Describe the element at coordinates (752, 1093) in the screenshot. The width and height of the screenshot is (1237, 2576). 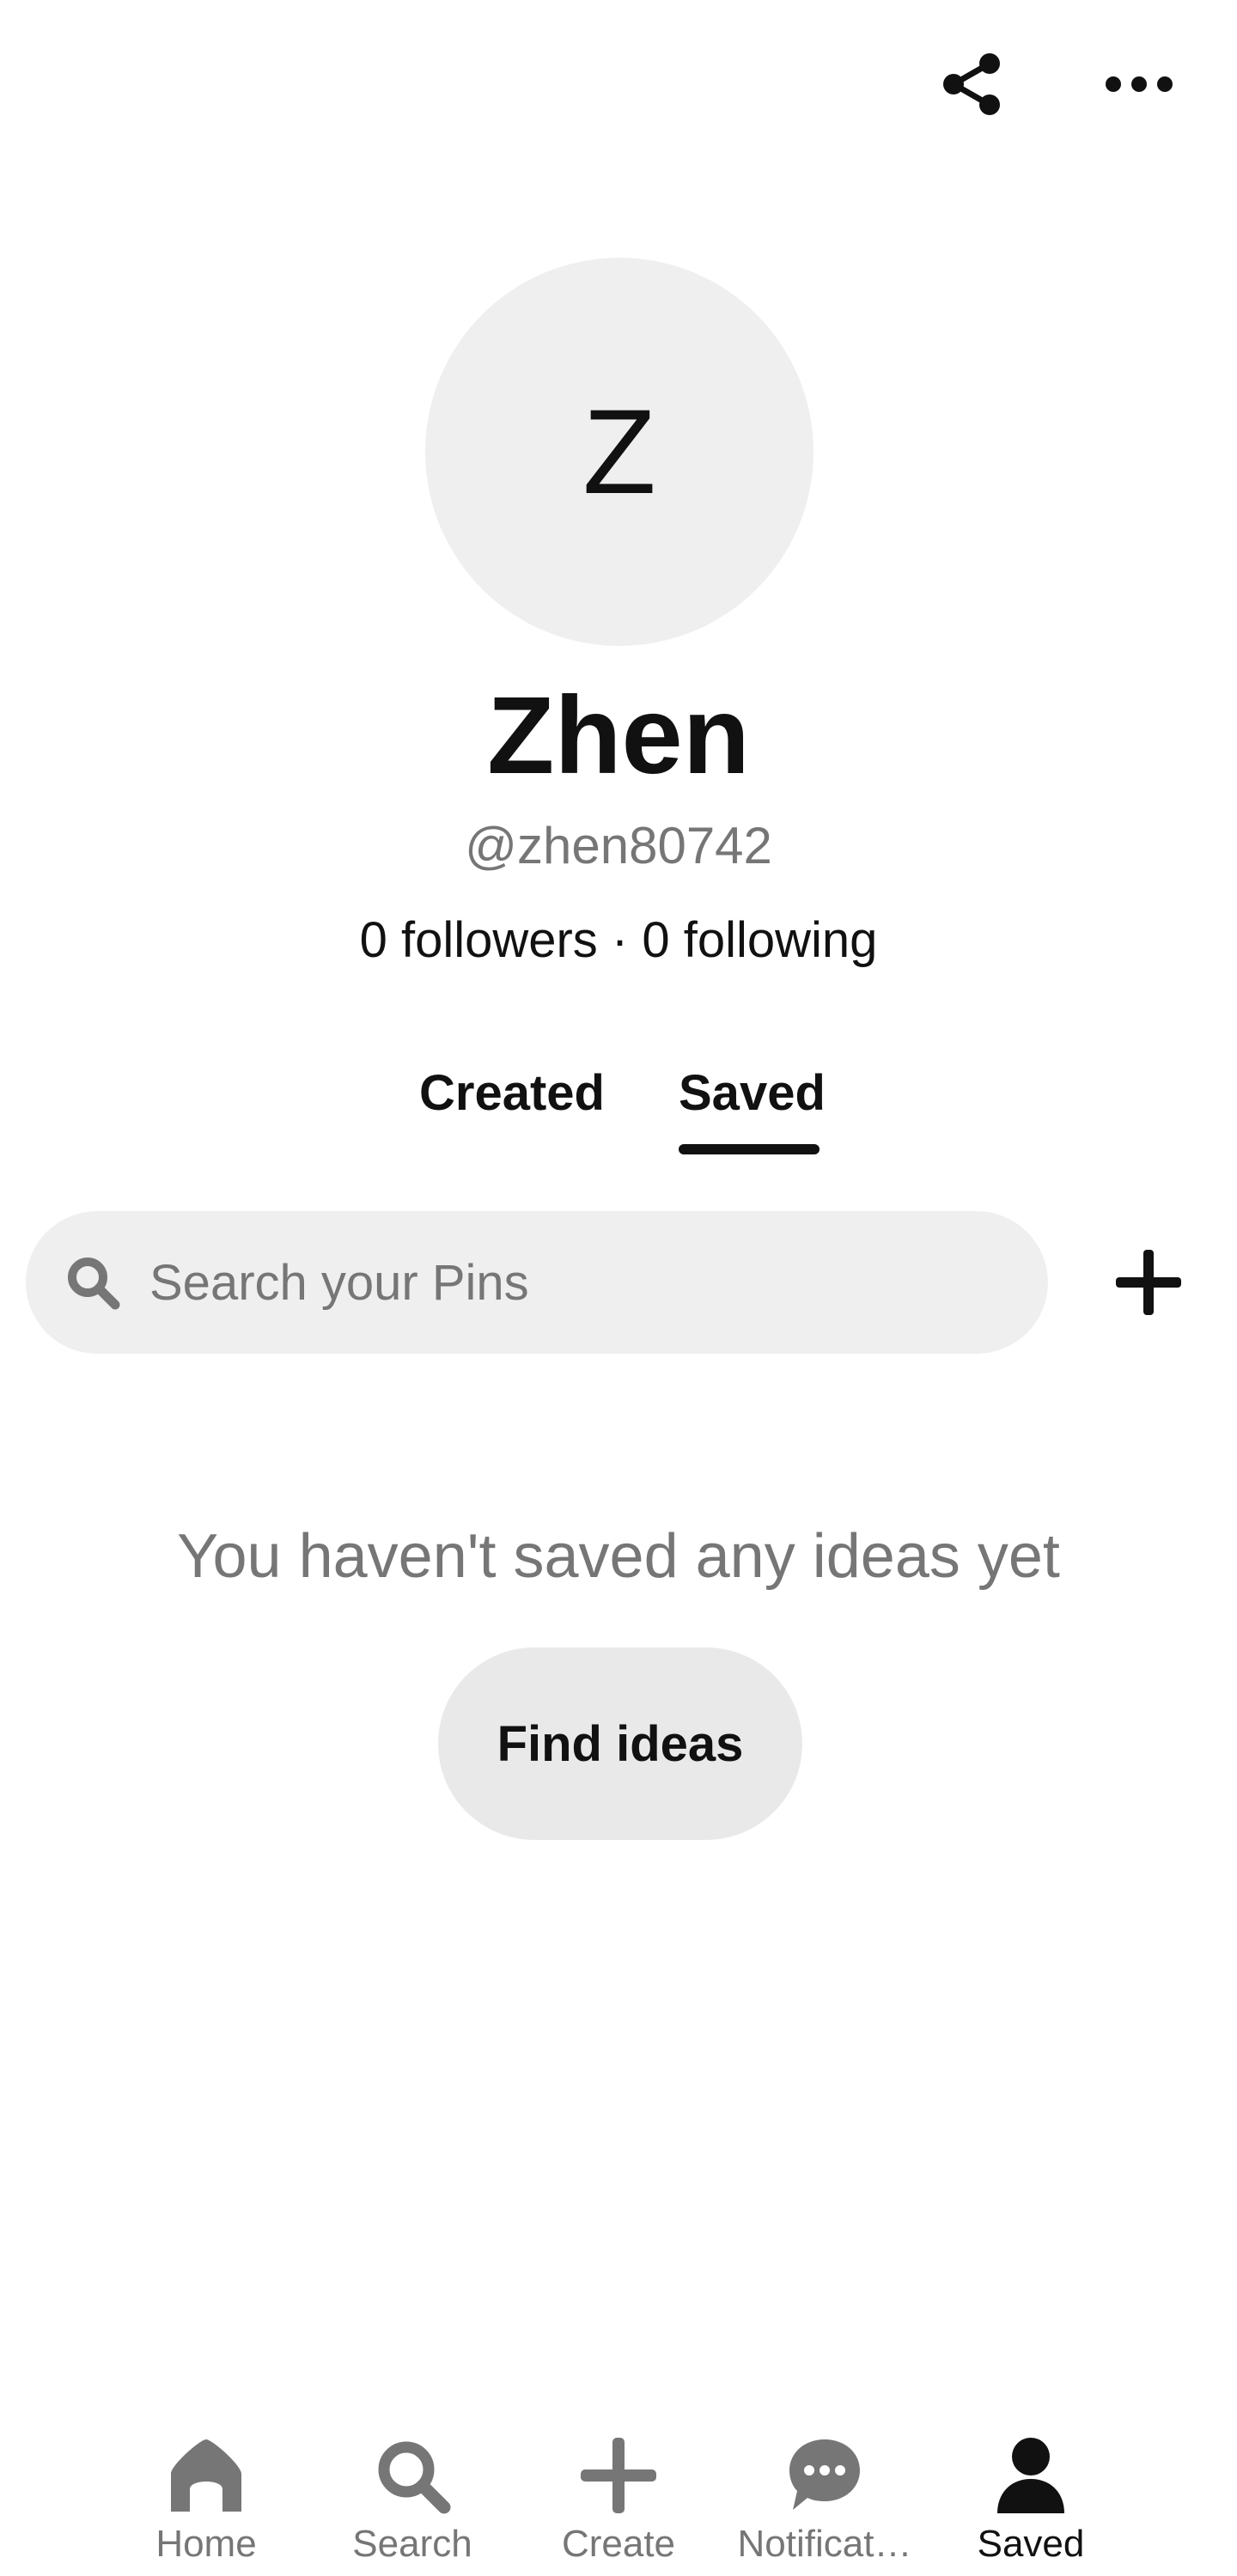
I see `tab-saved: Saved` at that location.